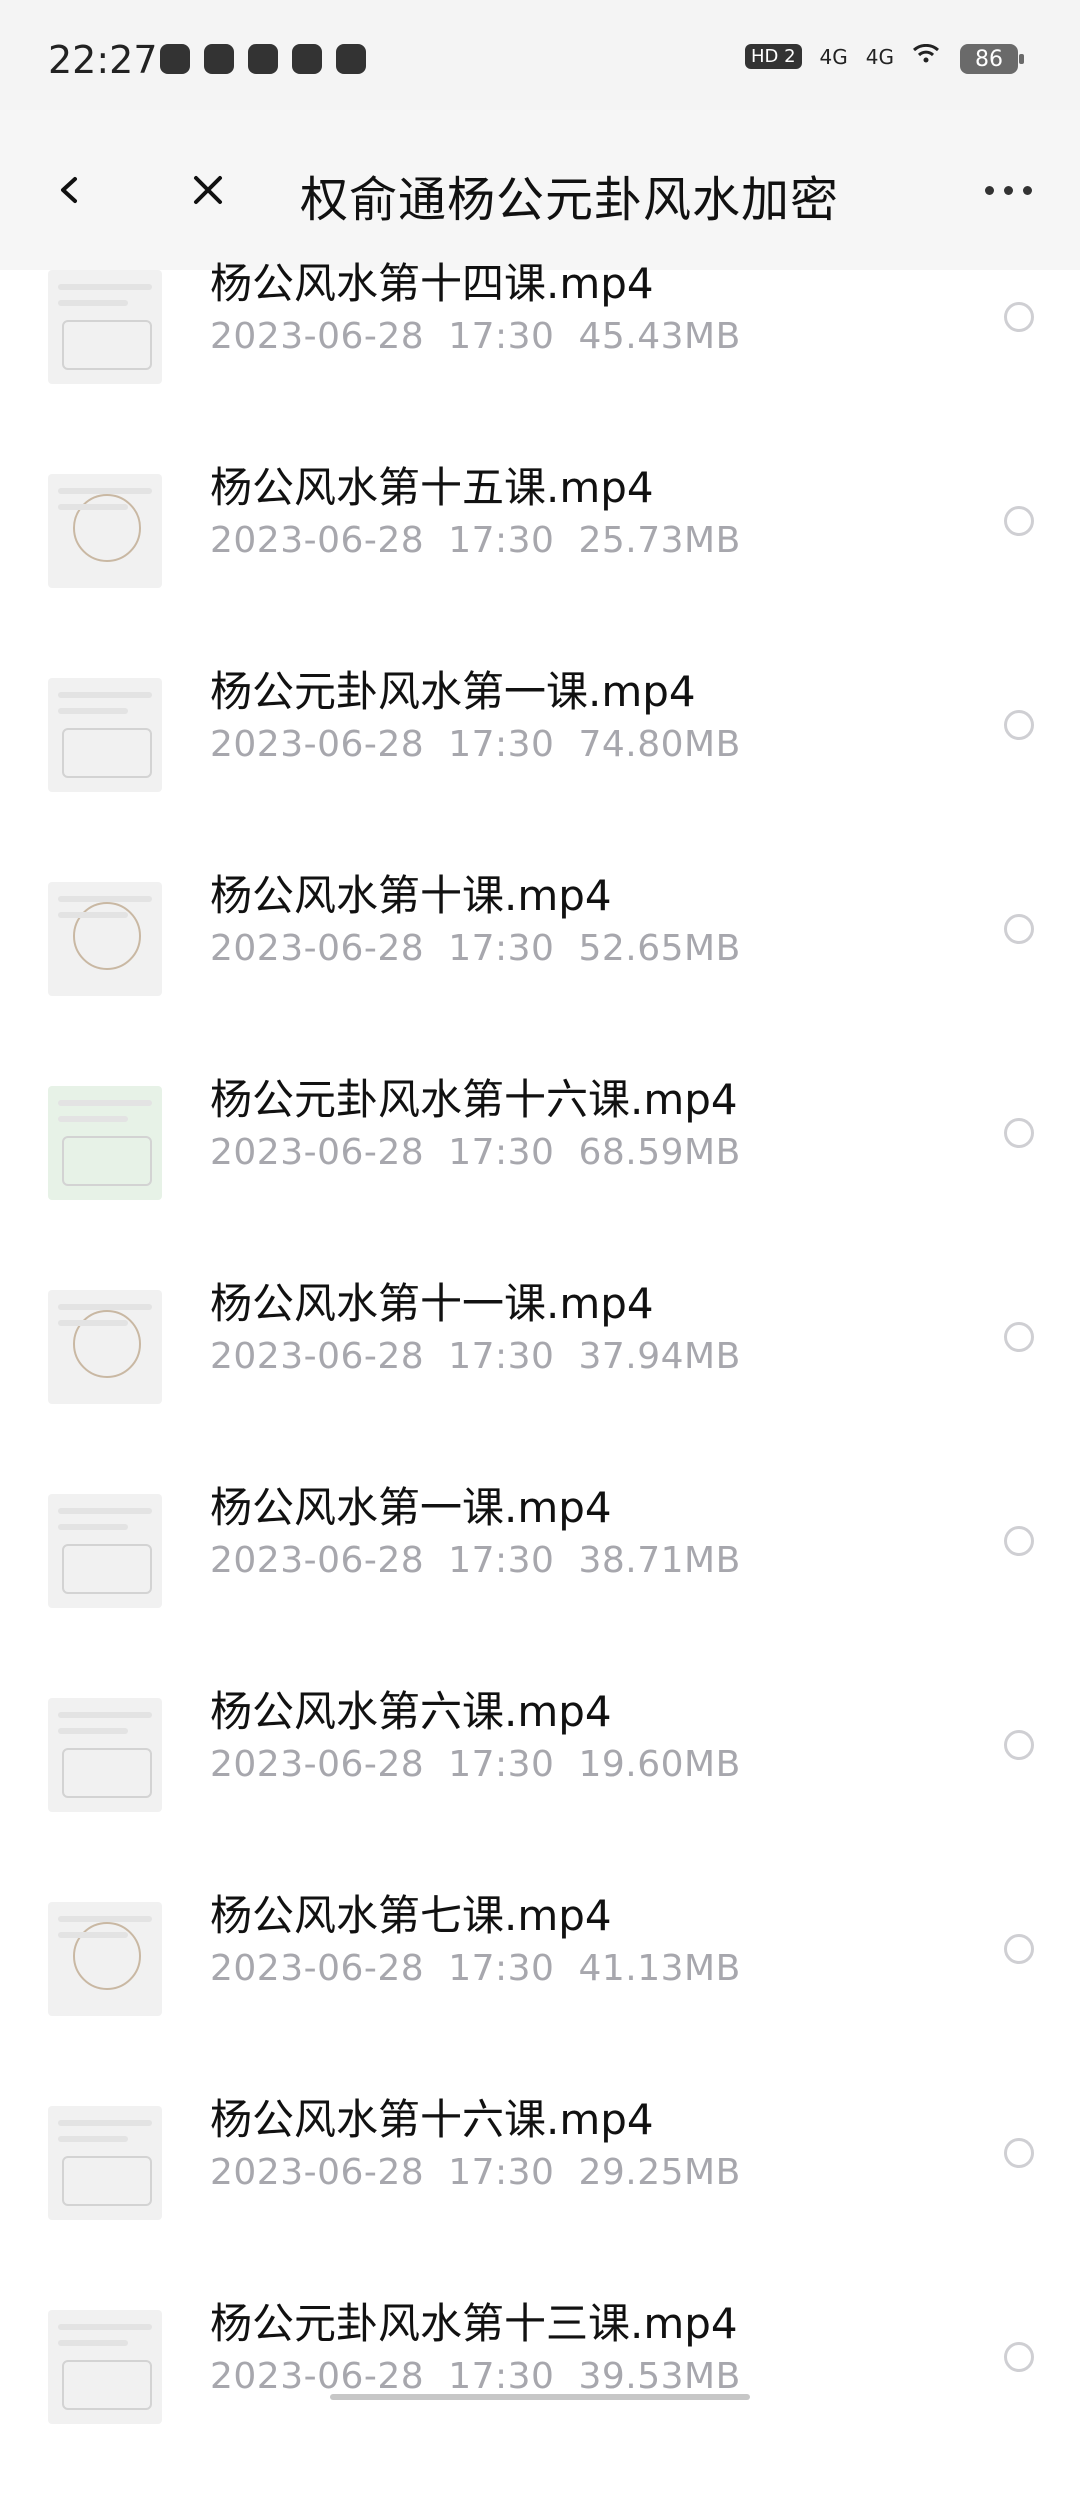 This screenshot has height=2494, width=1080. What do you see at coordinates (475, 948) in the screenshot?
I see `file-meta: 2023-06-28 17:30 52.65MB` at bounding box center [475, 948].